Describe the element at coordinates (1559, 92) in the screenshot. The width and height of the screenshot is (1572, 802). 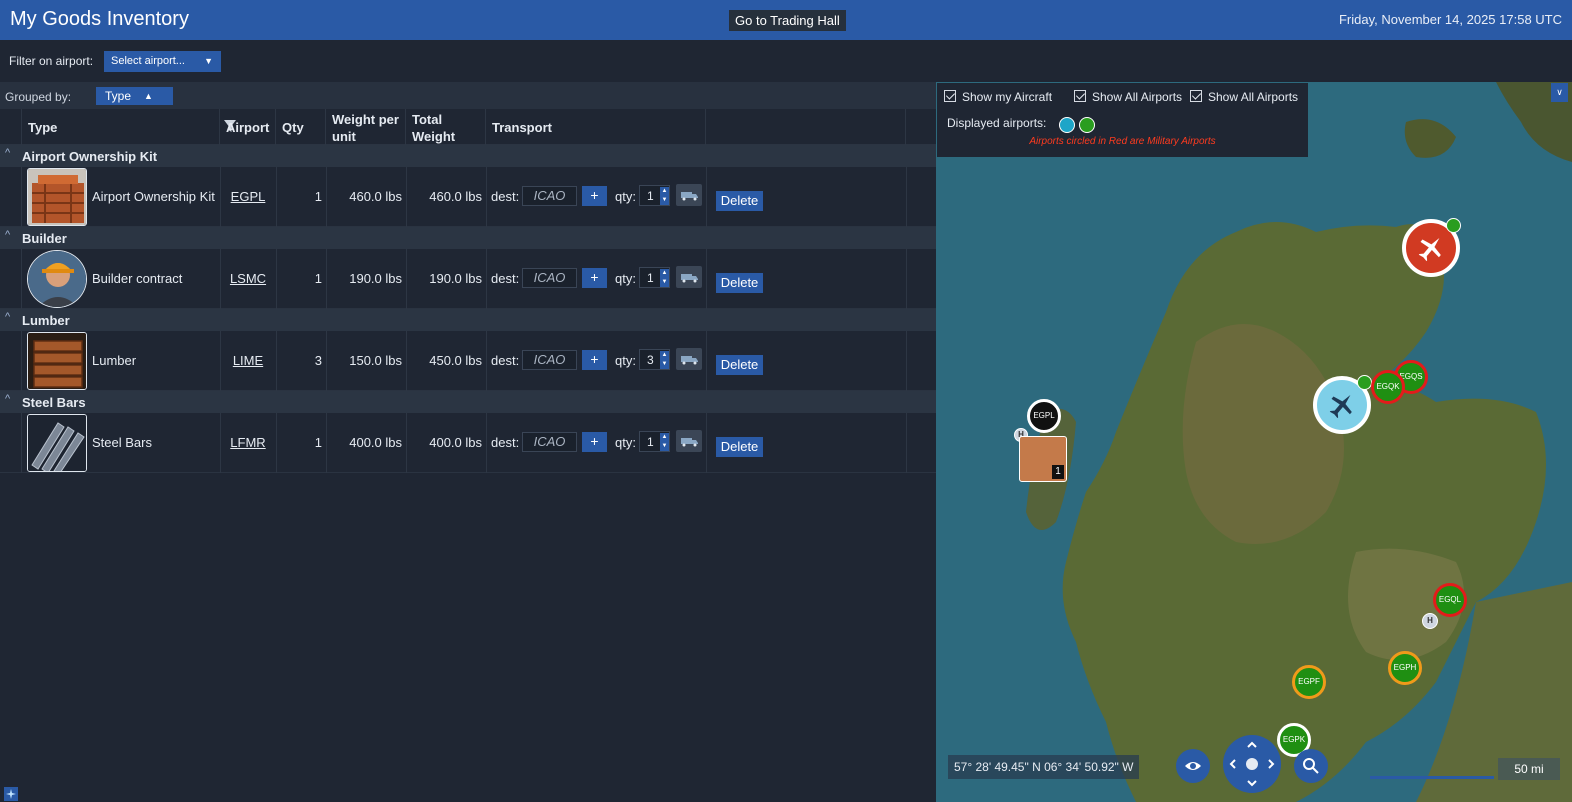
I see `collapse-icon: ∨` at that location.